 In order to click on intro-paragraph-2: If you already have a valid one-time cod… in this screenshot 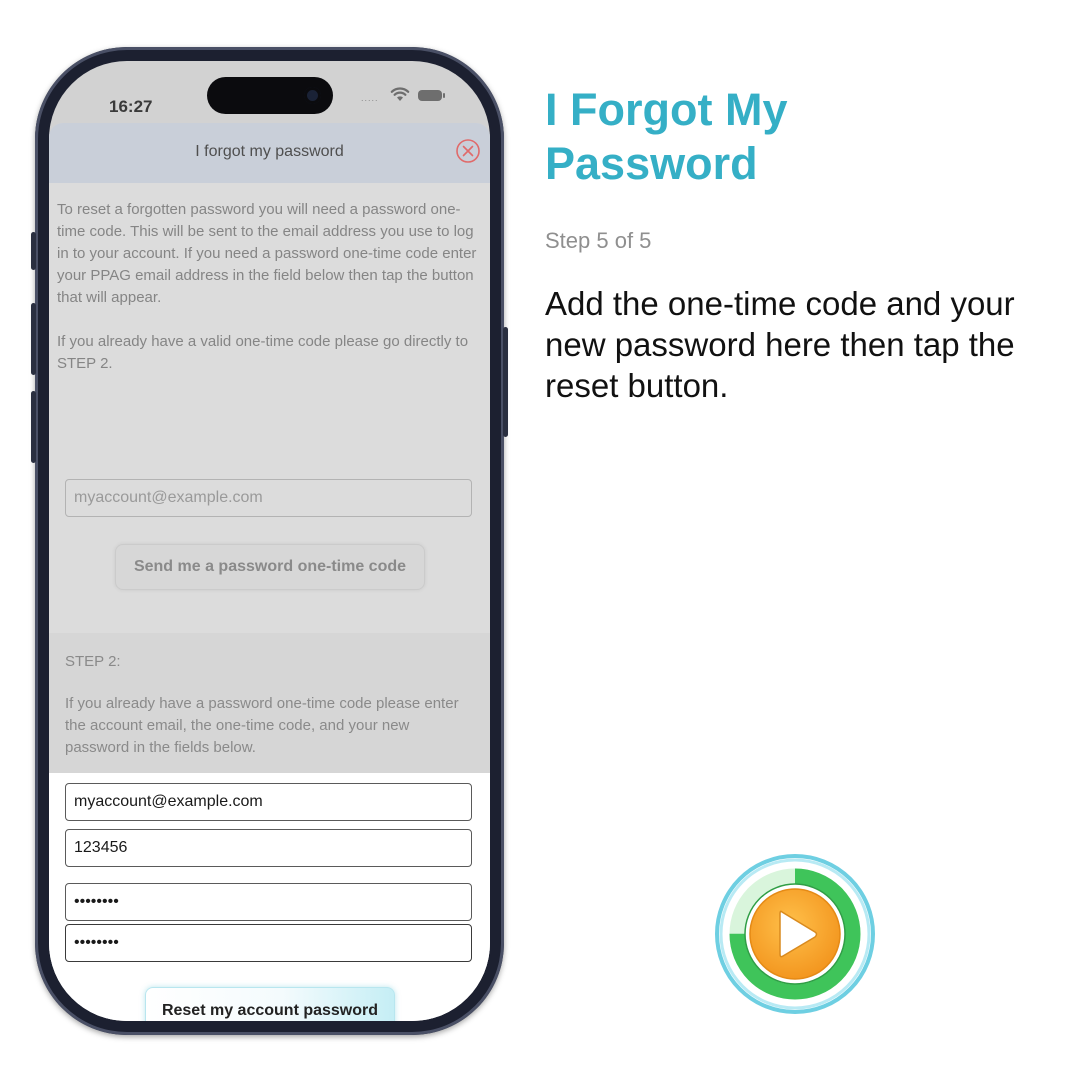, I will do `click(263, 352)`.